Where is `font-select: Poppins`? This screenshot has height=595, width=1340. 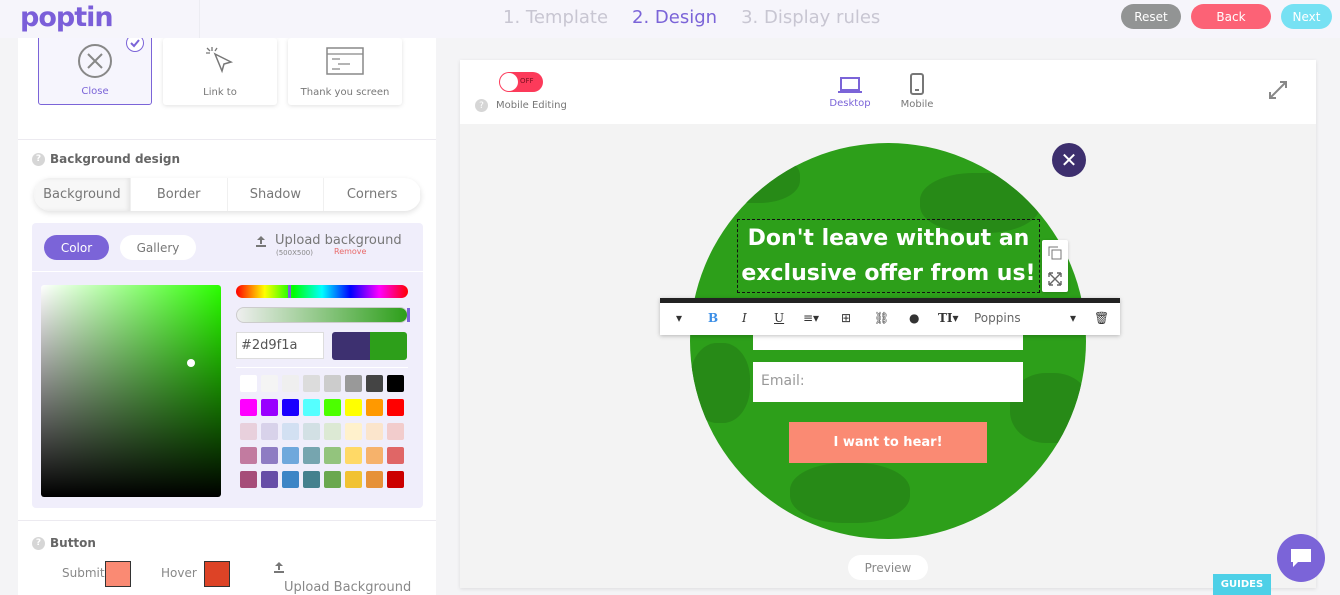 font-select: Poppins is located at coordinates (997, 318).